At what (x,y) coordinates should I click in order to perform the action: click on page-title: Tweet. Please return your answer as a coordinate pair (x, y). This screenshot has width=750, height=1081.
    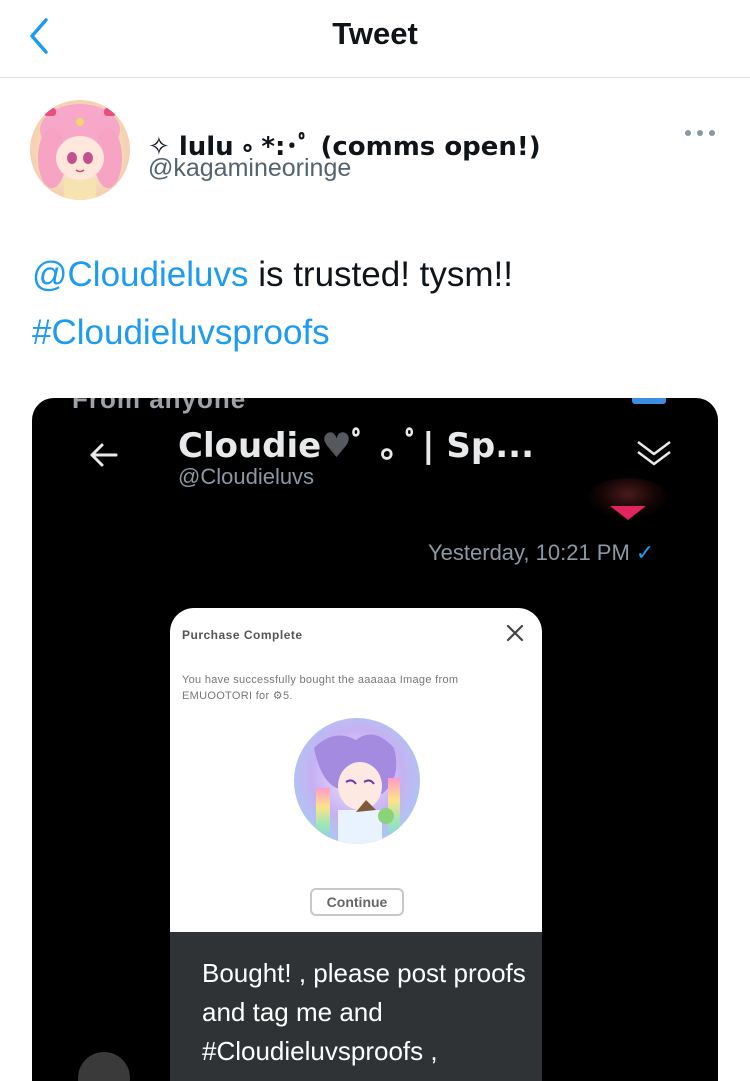
    Looking at the image, I should click on (375, 33).